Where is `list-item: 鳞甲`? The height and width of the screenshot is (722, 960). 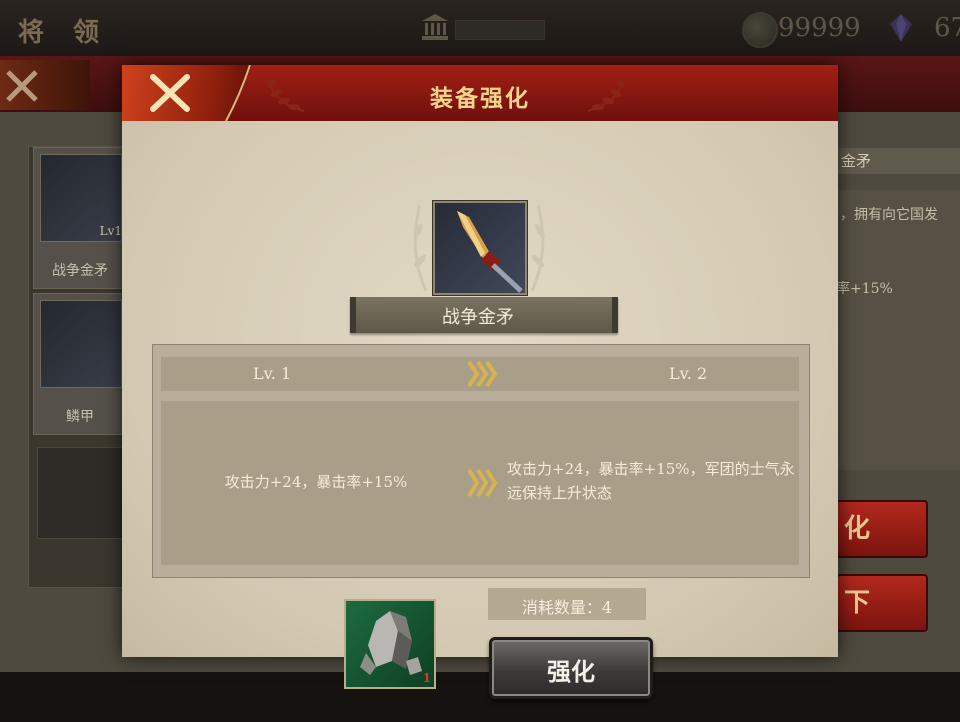
list-item: 鳞甲 is located at coordinates (80, 364).